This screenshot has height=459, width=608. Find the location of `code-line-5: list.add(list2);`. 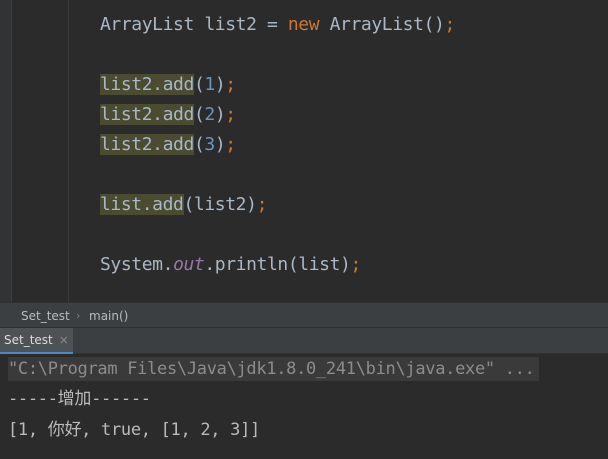

code-line-5: list.add(list2); is located at coordinates (183, 205).